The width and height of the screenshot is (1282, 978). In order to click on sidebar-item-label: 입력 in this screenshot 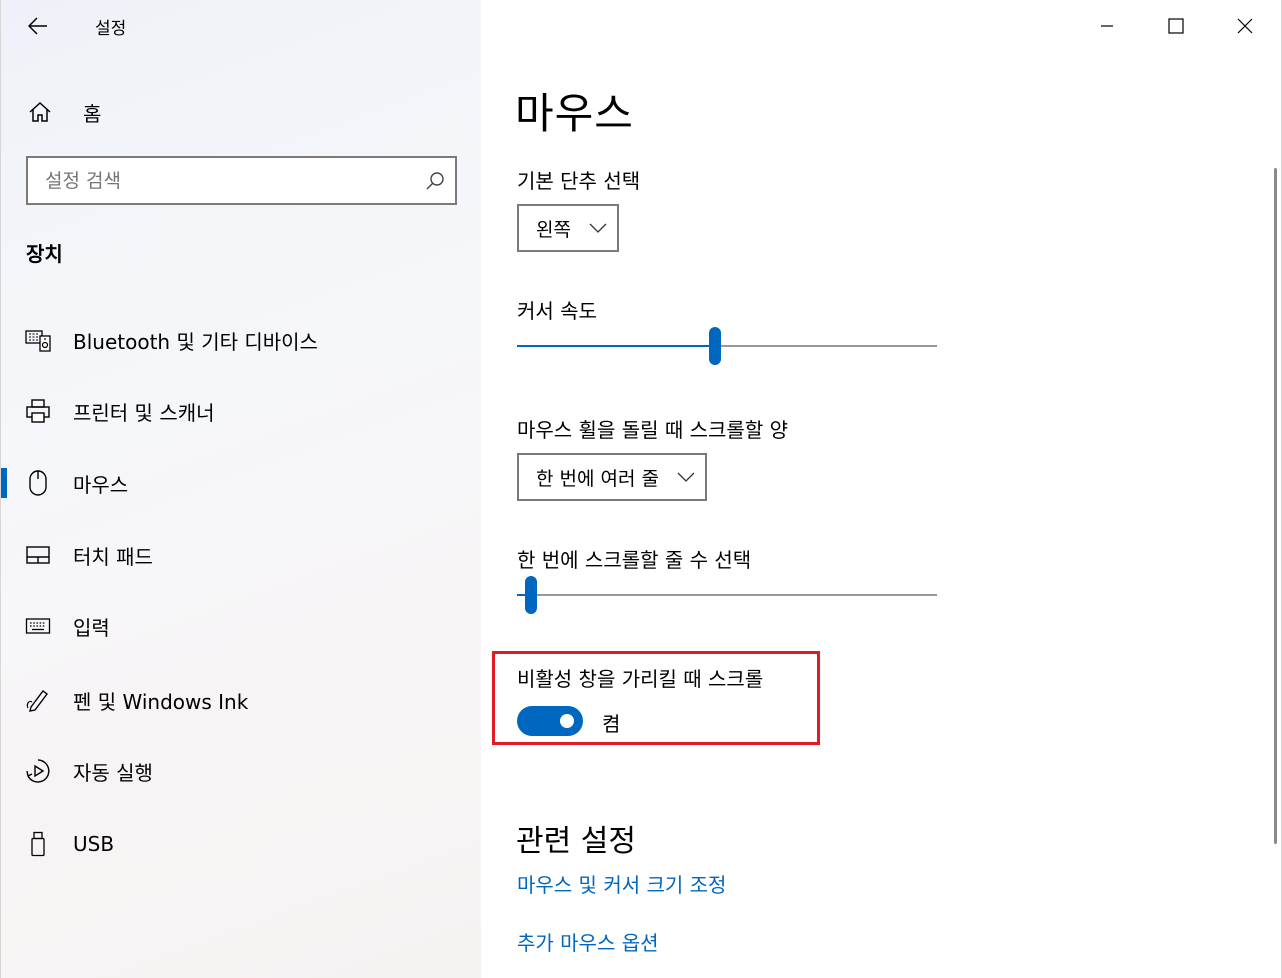, I will do `click(91, 627)`.